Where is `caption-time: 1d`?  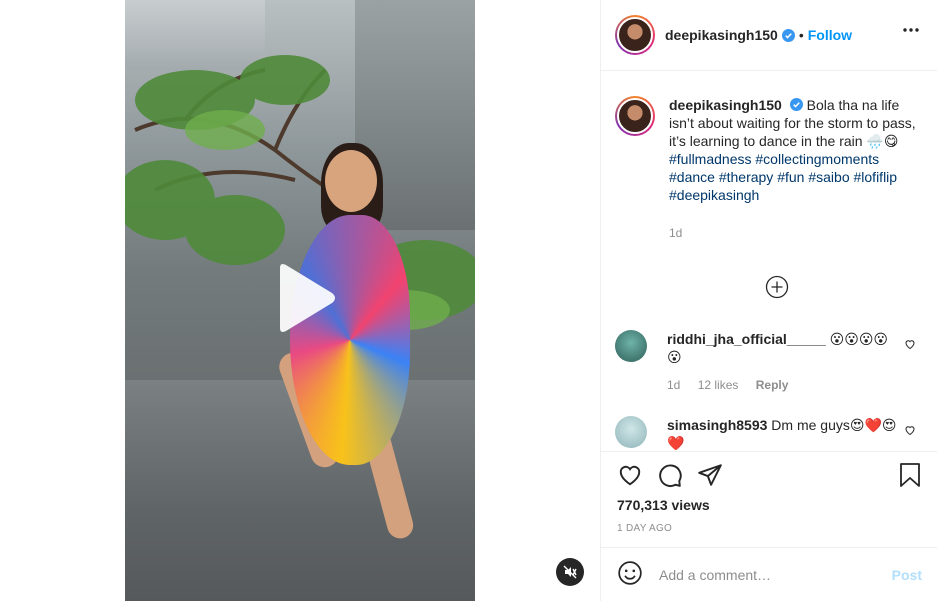 caption-time: 1d is located at coordinates (794, 233).